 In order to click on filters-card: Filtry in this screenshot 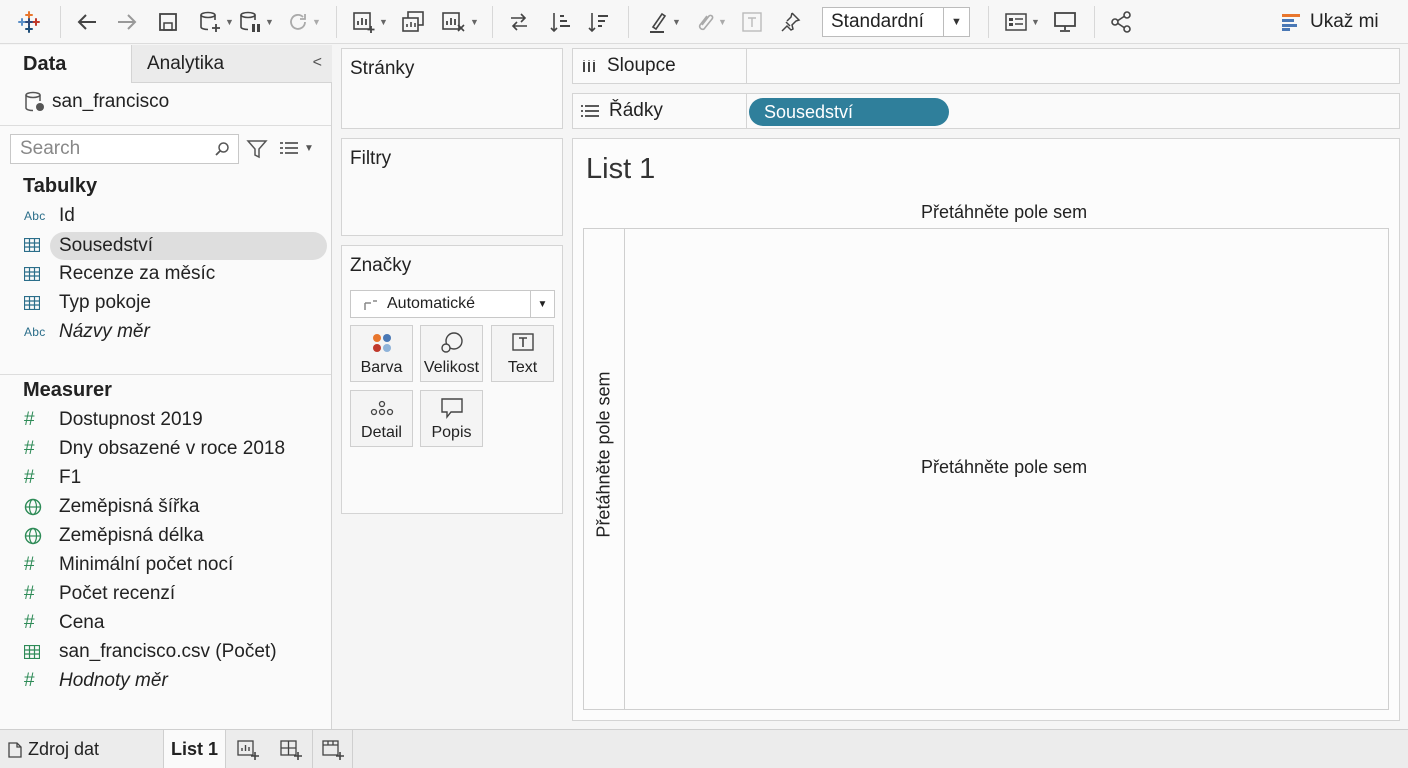, I will do `click(452, 187)`.